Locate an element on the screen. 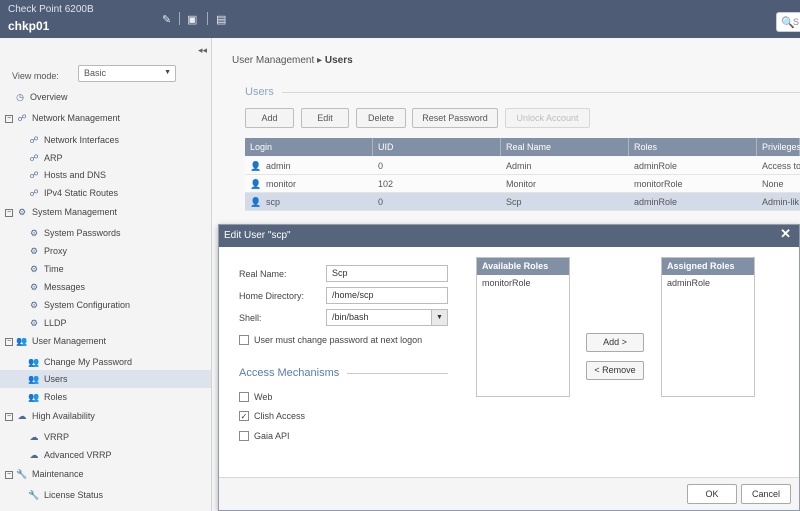  table-row: 👤 monitor 102 Monitor monitorRole None is located at coordinates (522, 184).